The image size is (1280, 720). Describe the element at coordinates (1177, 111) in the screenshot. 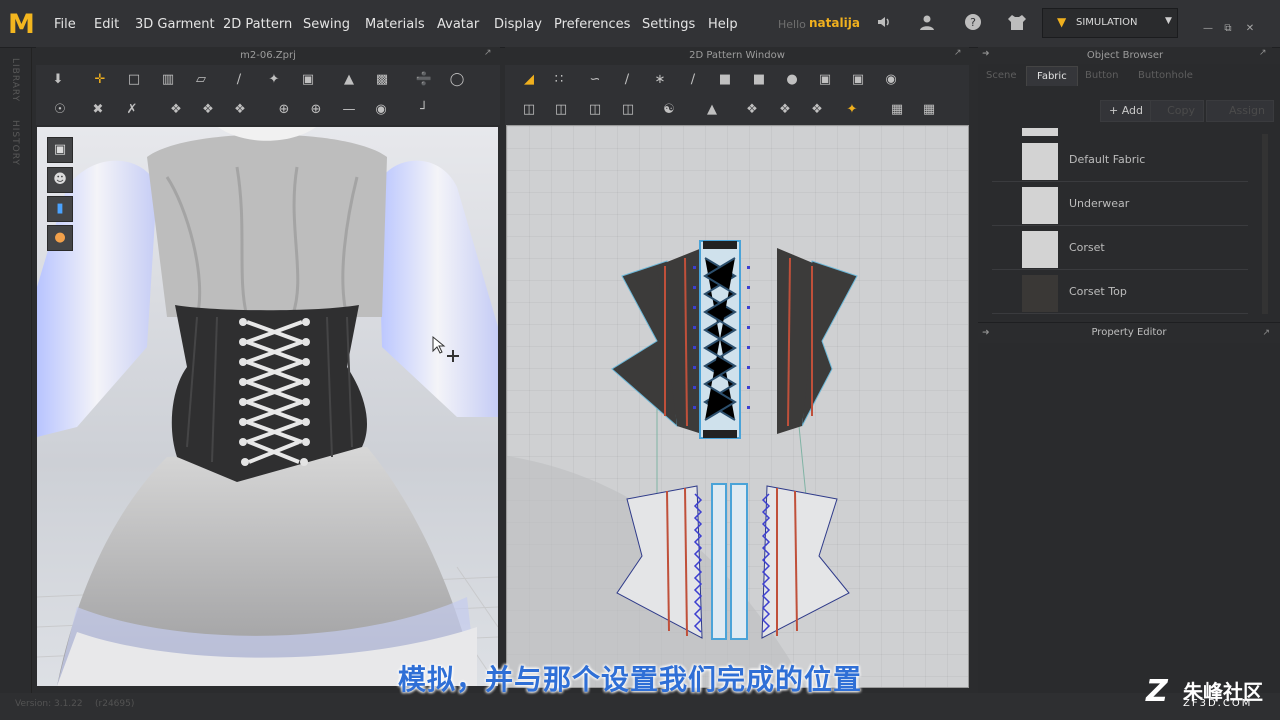

I see `copy-button: Copy` at that location.